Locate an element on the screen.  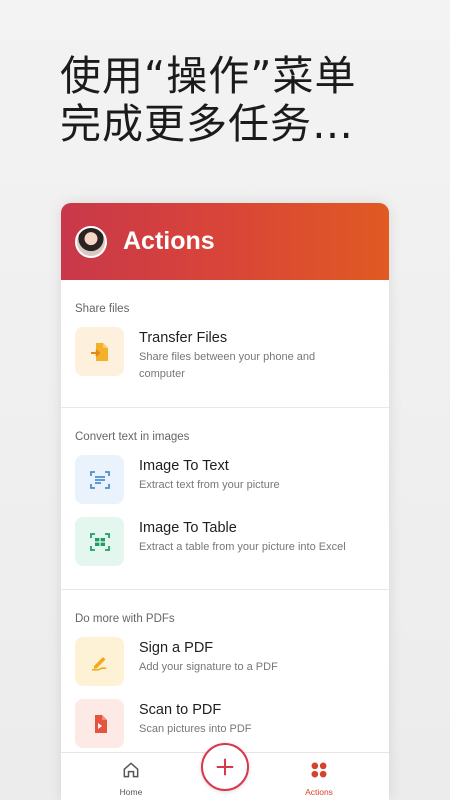
section-title: Convert text in images is located at coordinates (132, 437).